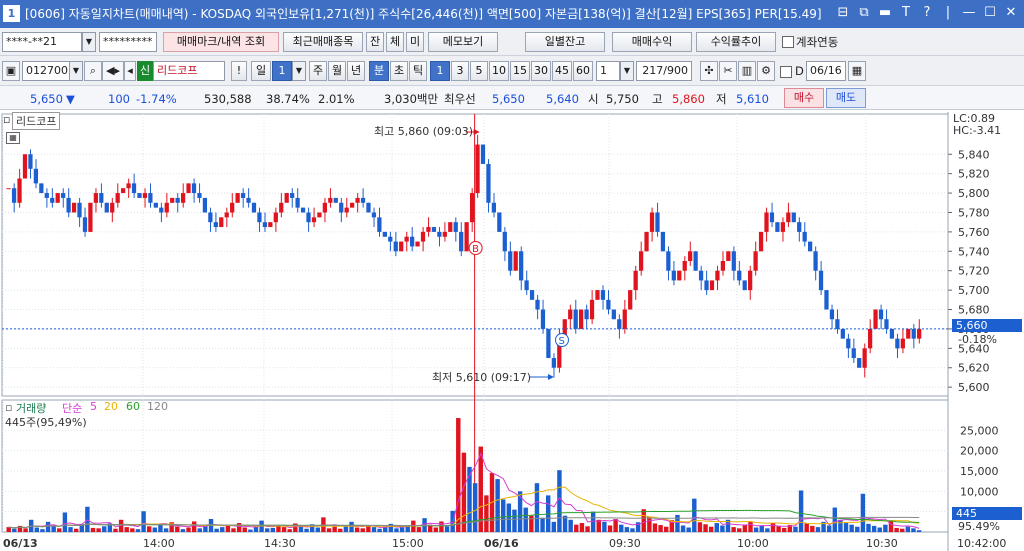  I want to click on period-month: 월, so click(337, 71).